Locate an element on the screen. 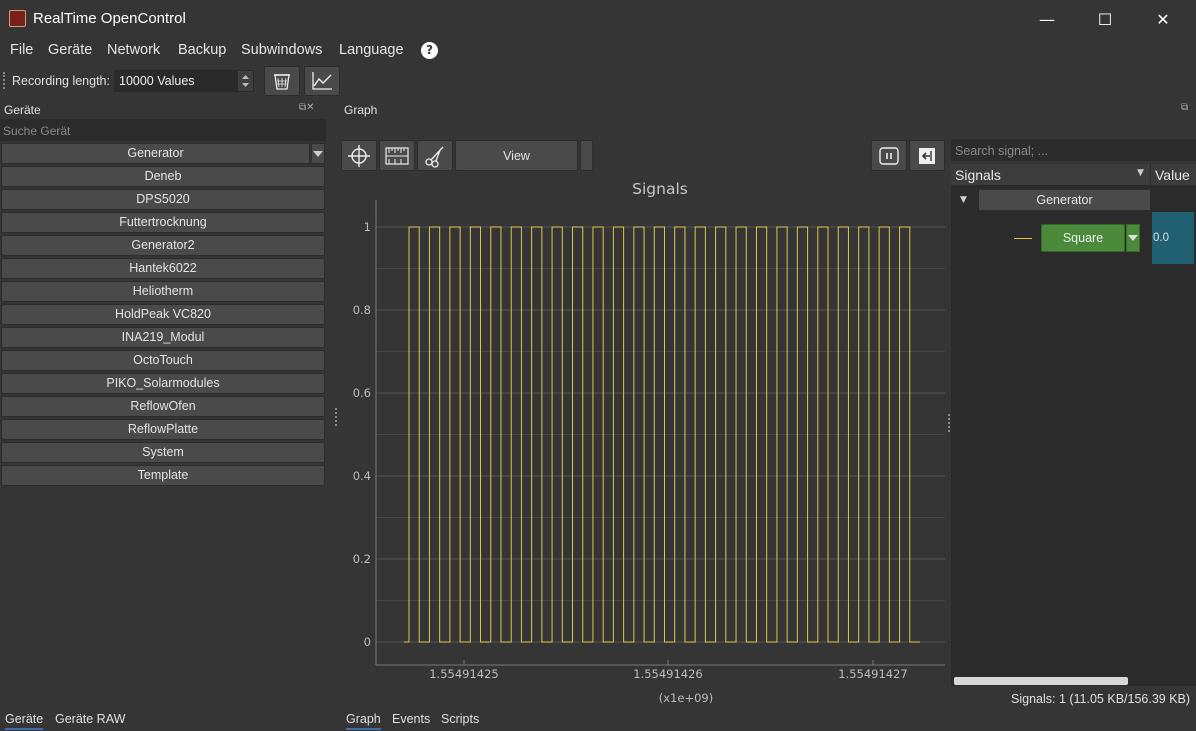 The width and height of the screenshot is (1196, 731). pause-button is located at coordinates (889, 155).